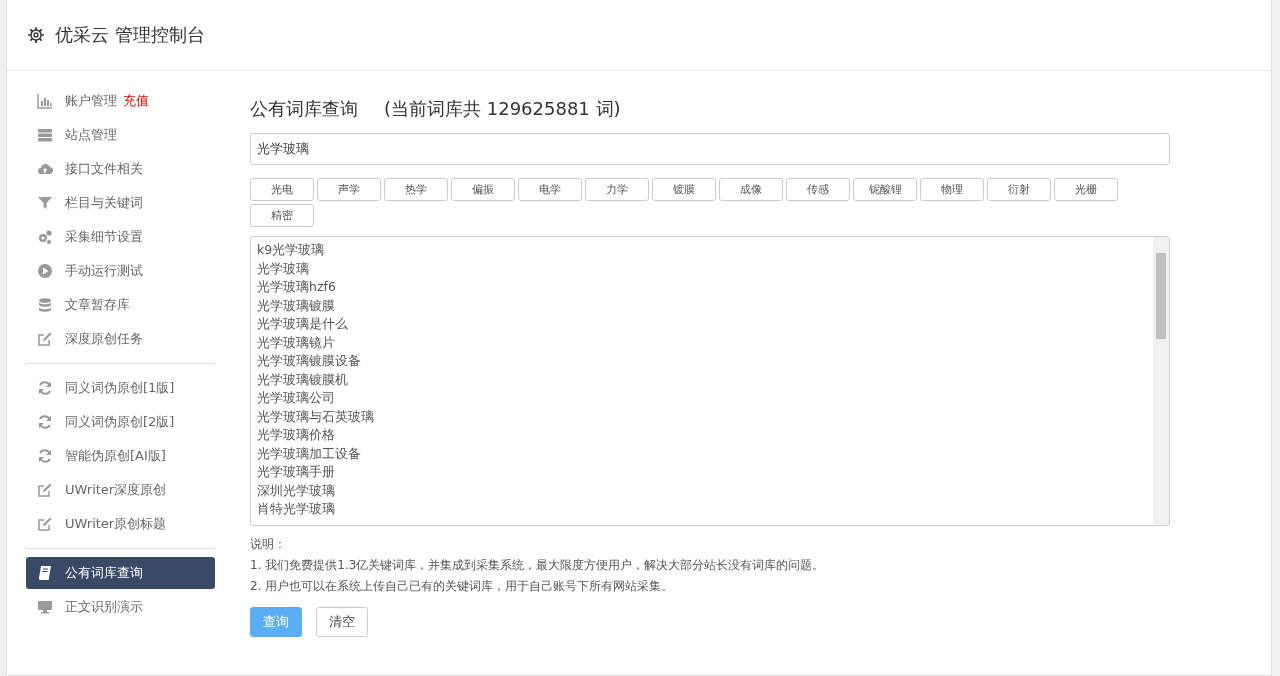 The height and width of the screenshot is (676, 1280). What do you see at coordinates (296, 342) in the screenshot?
I see `keyword-line: 光学玻璃镜片` at bounding box center [296, 342].